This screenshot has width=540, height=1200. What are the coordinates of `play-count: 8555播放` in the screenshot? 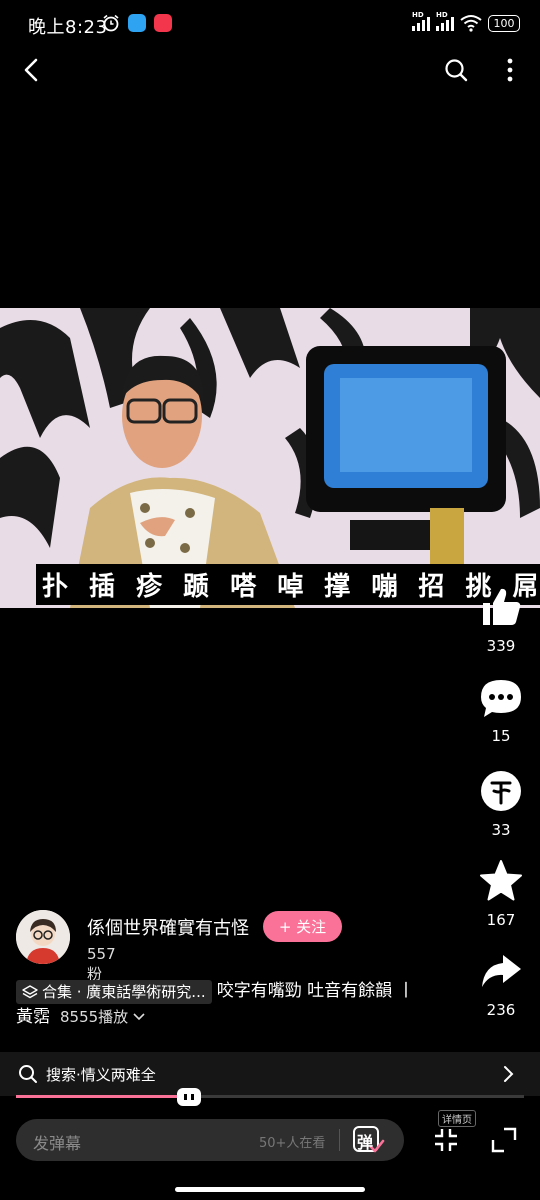 It's located at (102, 1017).